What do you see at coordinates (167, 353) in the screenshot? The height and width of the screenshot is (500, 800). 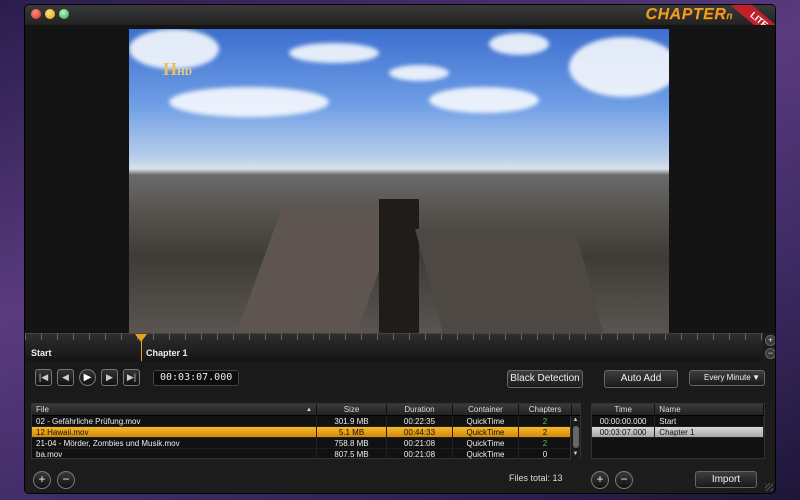 I see `timeline-marker-chapter-1: Chapter 1` at bounding box center [167, 353].